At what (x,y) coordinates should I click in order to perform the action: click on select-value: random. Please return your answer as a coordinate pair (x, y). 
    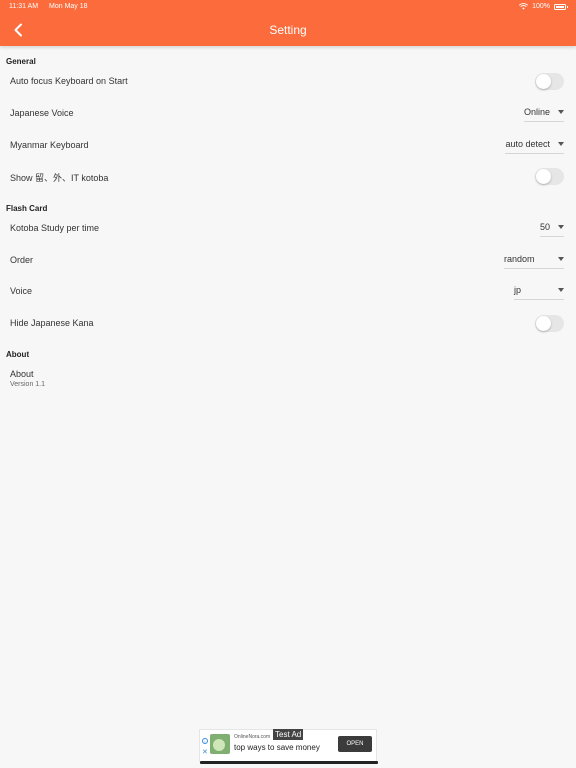
    Looking at the image, I should click on (519, 258).